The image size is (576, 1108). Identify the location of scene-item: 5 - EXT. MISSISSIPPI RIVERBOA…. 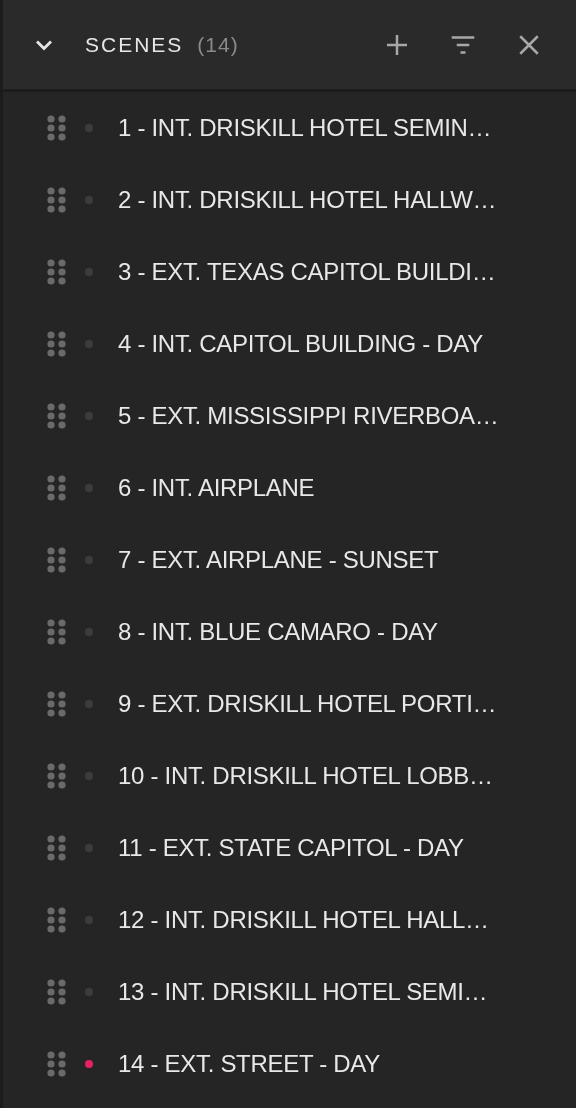
(289, 416).